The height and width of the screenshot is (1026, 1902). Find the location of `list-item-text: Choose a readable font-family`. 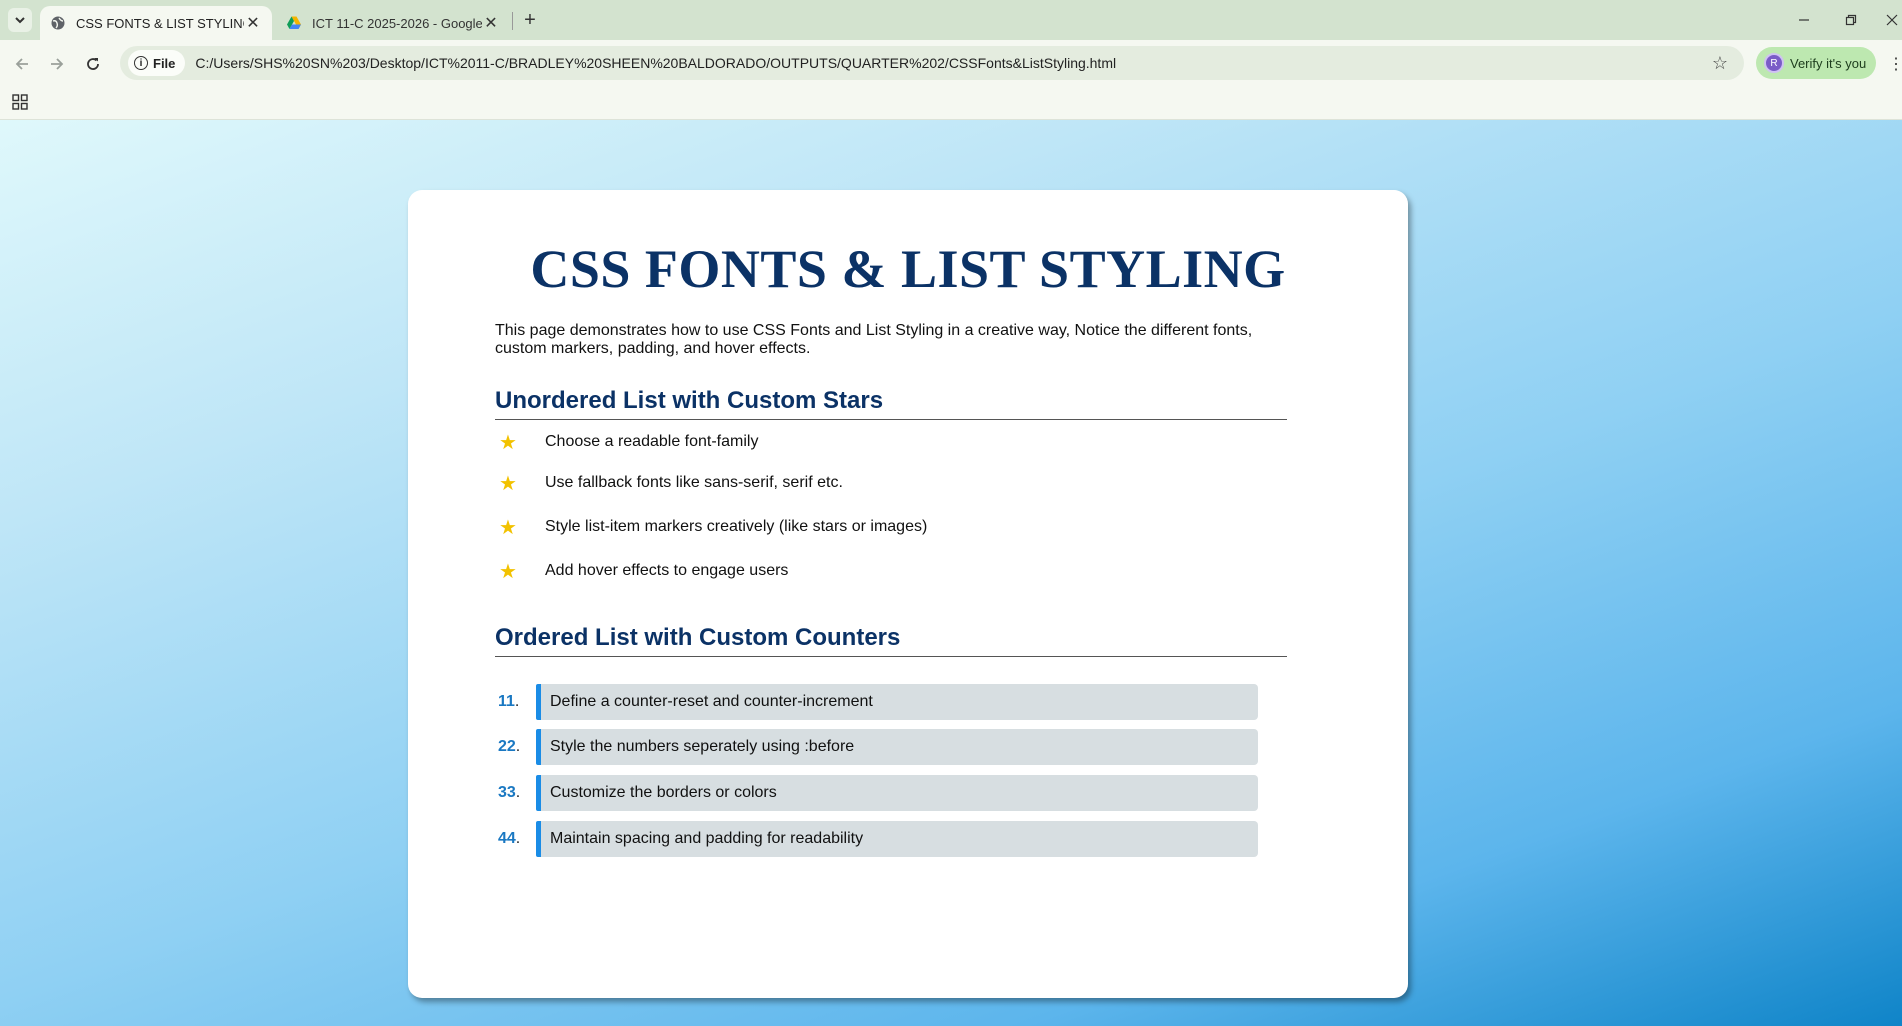

list-item-text: Choose a readable font-family is located at coordinates (652, 441).